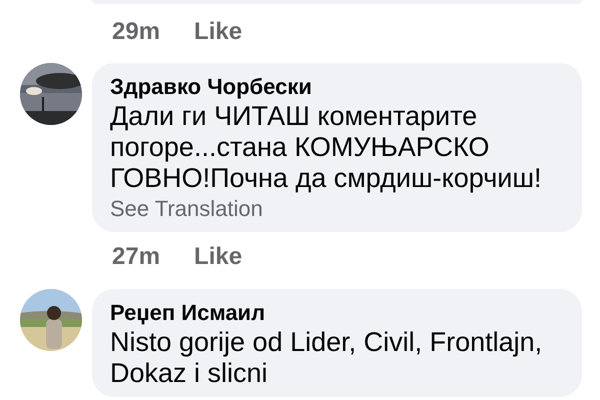  I want to click on author-name: Реџеп Исмаил, so click(339, 313).